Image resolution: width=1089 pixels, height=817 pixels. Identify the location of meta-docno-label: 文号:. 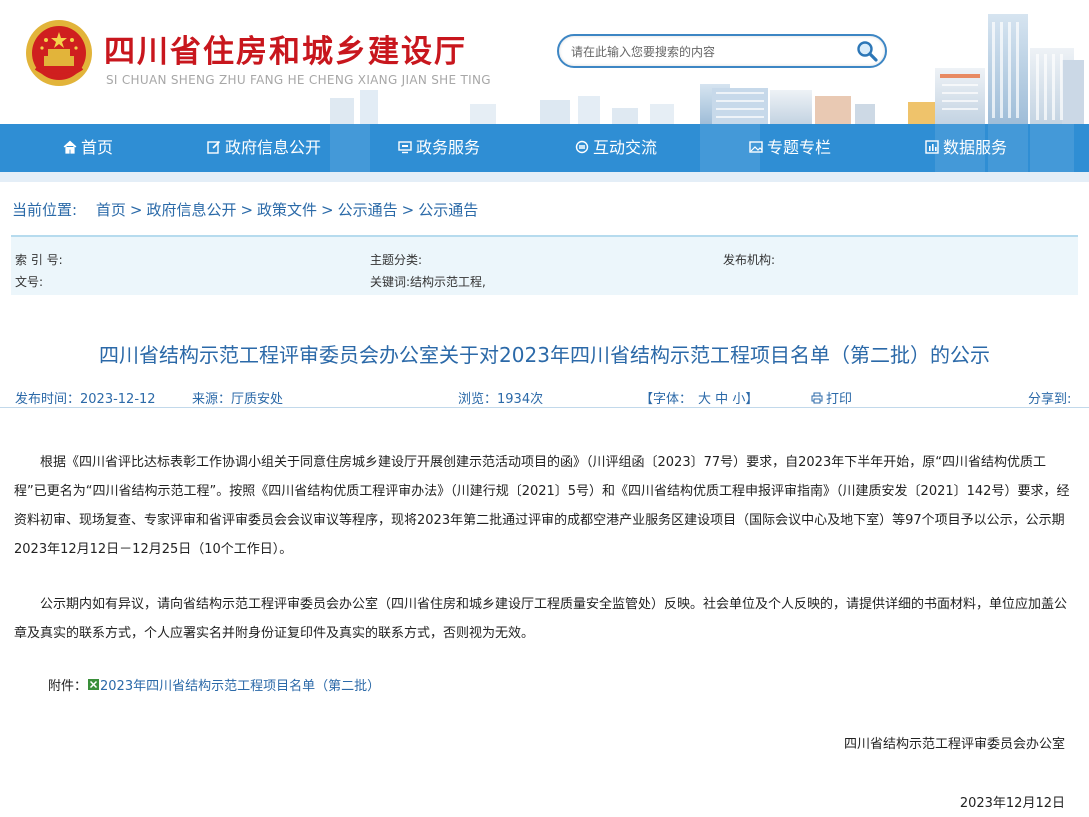
(29, 282).